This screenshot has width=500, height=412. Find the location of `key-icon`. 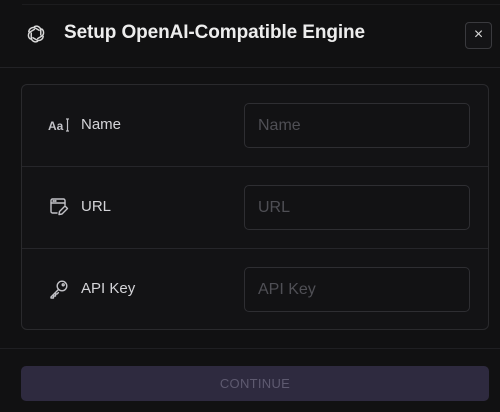

key-icon is located at coordinates (59, 289).